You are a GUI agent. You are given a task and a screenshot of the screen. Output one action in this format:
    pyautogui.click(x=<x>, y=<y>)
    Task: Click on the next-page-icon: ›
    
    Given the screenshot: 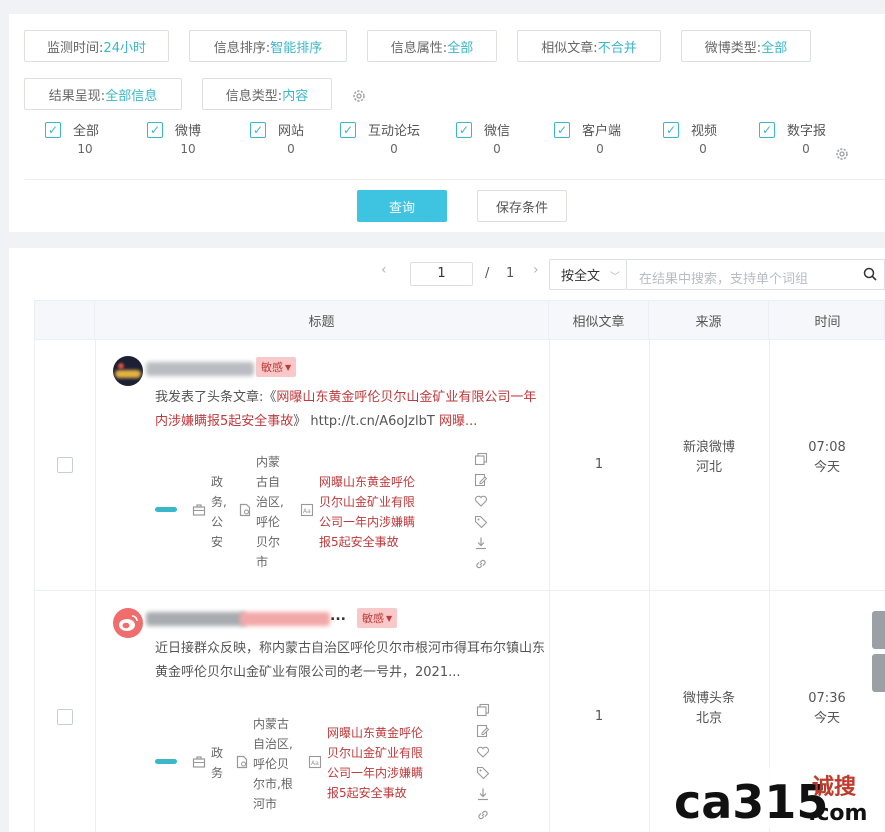 What is the action you would take?
    pyautogui.click(x=536, y=270)
    